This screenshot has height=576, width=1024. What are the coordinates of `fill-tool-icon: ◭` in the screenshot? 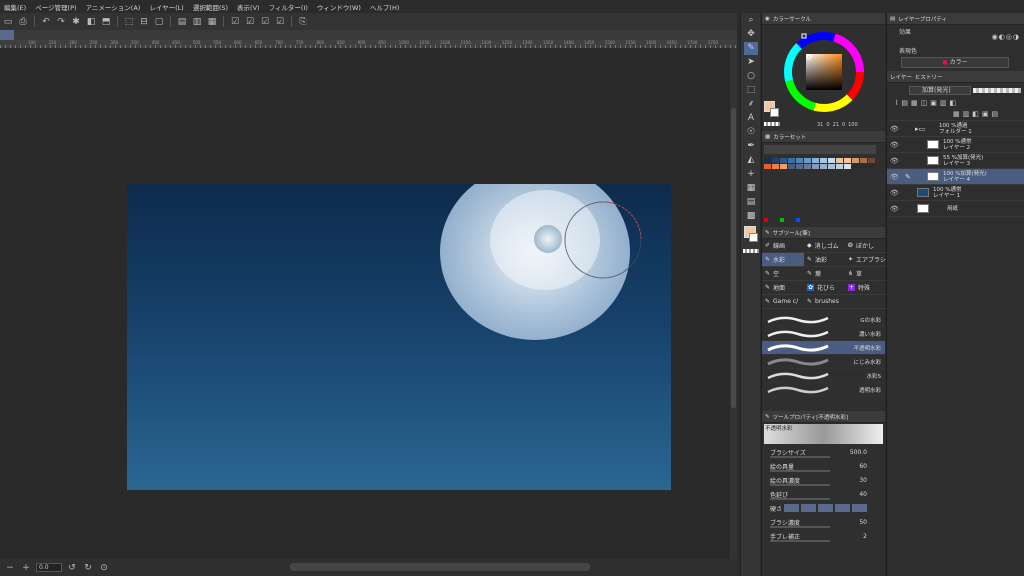 It's located at (751, 160).